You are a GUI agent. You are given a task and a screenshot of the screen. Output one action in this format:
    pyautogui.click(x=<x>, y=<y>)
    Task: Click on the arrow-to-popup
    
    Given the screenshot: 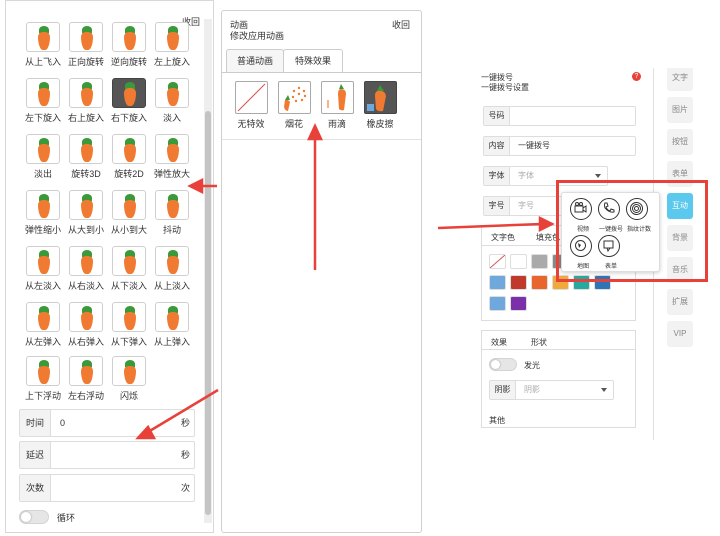 What is the action you would take?
    pyautogui.click(x=490, y=226)
    